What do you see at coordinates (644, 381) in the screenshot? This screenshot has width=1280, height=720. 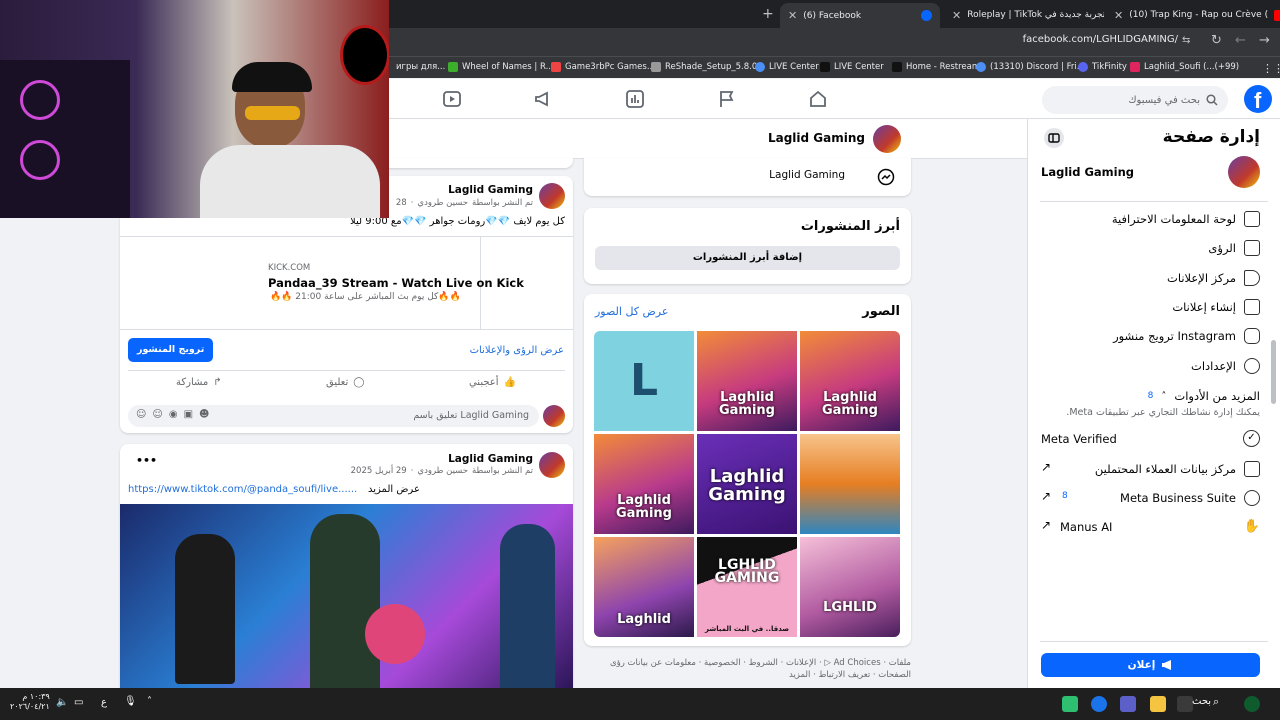 I see `photo-thumbnail: L` at bounding box center [644, 381].